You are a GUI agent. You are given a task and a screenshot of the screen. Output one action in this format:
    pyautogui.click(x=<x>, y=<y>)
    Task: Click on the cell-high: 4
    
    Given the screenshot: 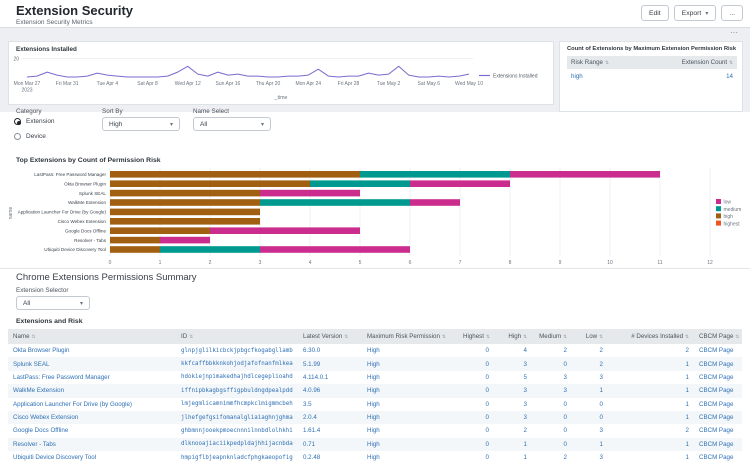 What is the action you would take?
    pyautogui.click(x=513, y=350)
    